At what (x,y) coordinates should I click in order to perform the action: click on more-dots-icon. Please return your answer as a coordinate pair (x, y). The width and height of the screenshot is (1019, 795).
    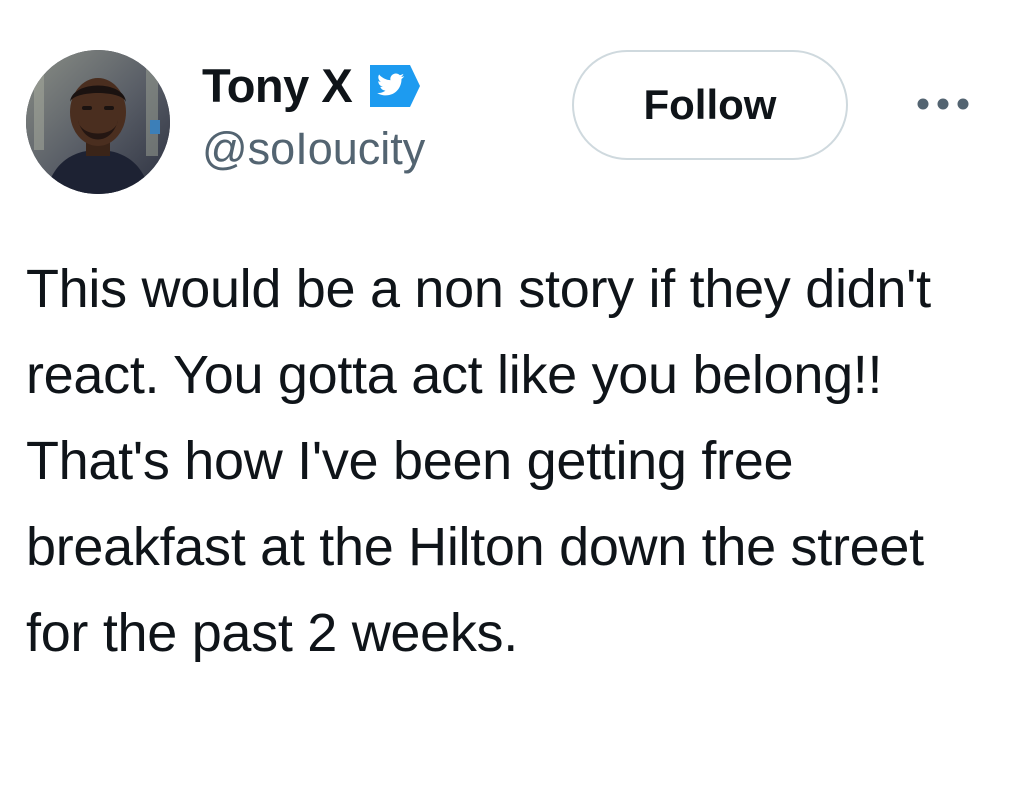
    Looking at the image, I should click on (943, 104).